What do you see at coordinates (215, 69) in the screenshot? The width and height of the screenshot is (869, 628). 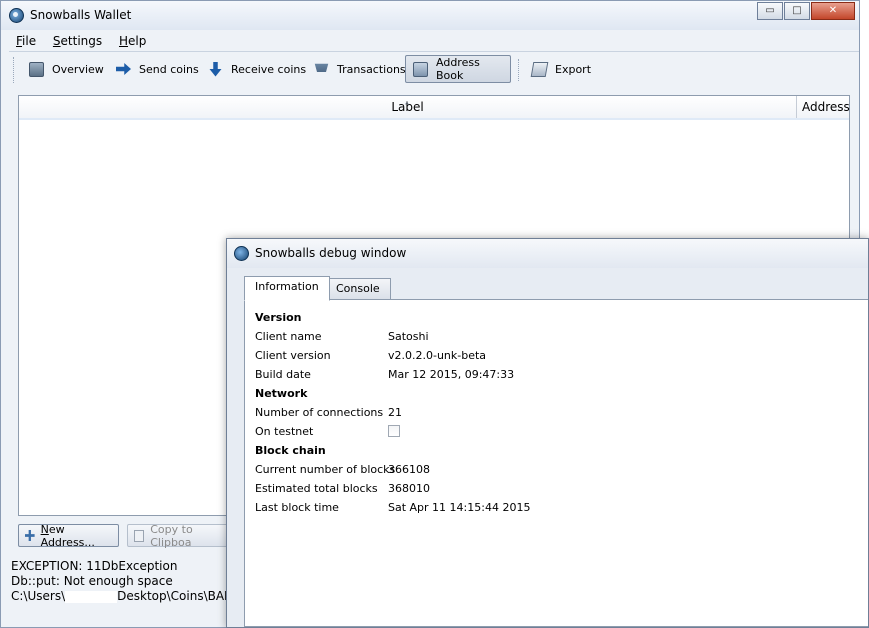 I see `receive-arrow-icon` at bounding box center [215, 69].